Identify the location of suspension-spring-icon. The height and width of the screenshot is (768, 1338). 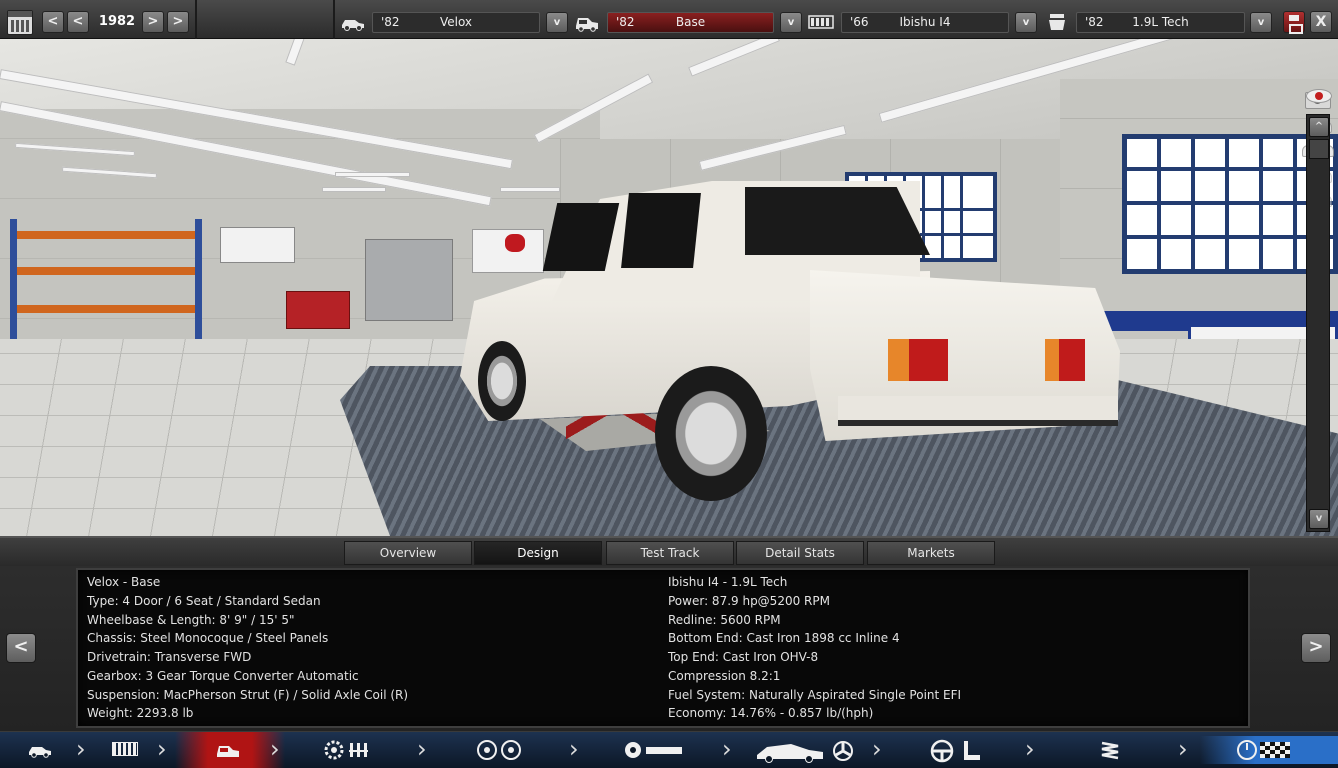
(1110, 750).